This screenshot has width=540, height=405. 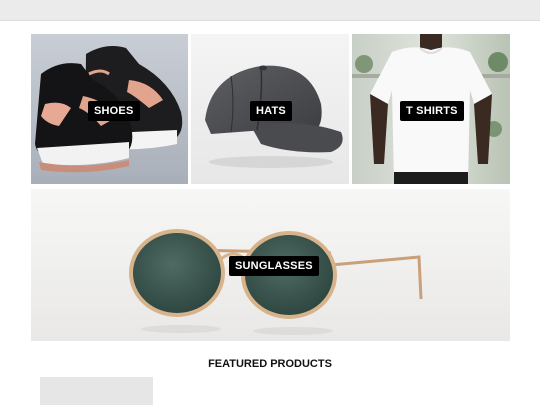 I want to click on category-label-tshirts: T SHIRTS, so click(x=432, y=111).